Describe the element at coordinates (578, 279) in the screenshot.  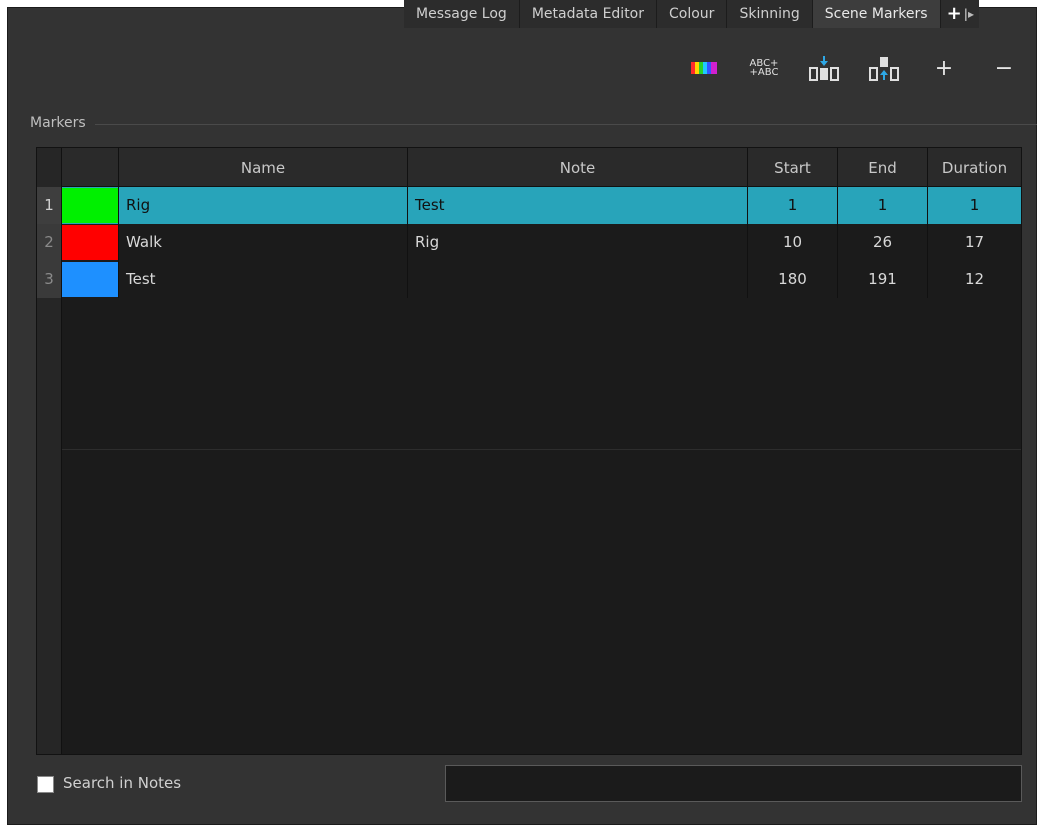
I see `note-cell` at that location.